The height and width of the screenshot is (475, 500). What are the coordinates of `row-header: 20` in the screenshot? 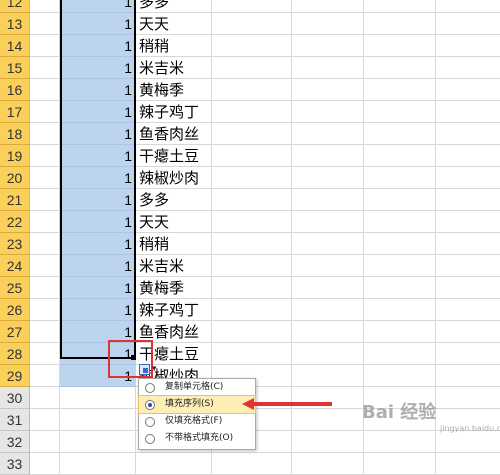 It's located at (15, 178).